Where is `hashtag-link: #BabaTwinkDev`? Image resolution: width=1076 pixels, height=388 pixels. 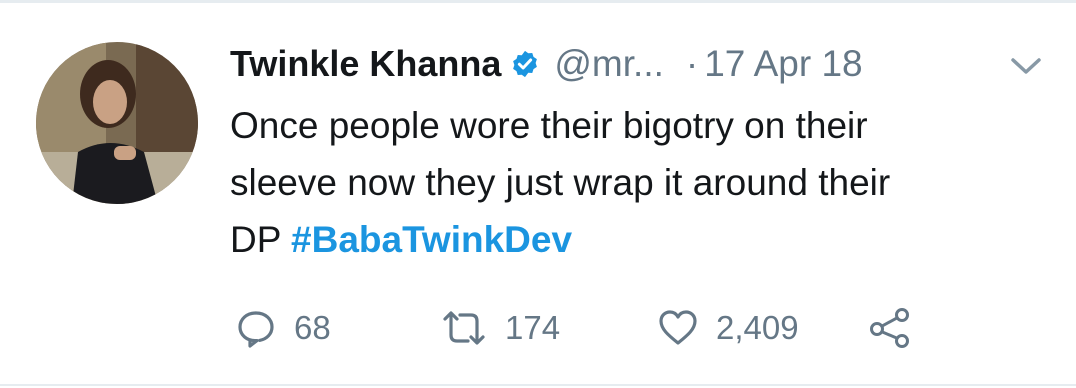 hashtag-link: #BabaTwinkDev is located at coordinates (431, 239).